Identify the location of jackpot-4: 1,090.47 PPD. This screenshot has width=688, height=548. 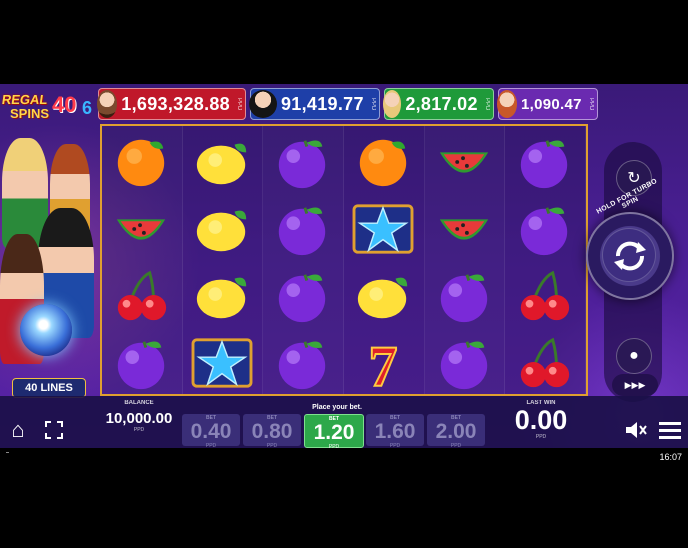
(547, 104).